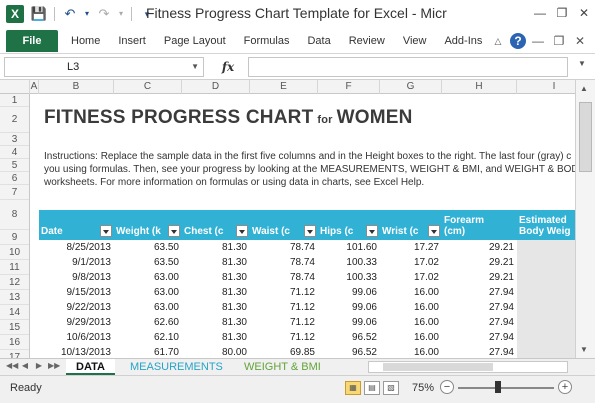 The width and height of the screenshot is (595, 403). I want to click on undo-dropdown-icon: ▾, so click(87, 14).